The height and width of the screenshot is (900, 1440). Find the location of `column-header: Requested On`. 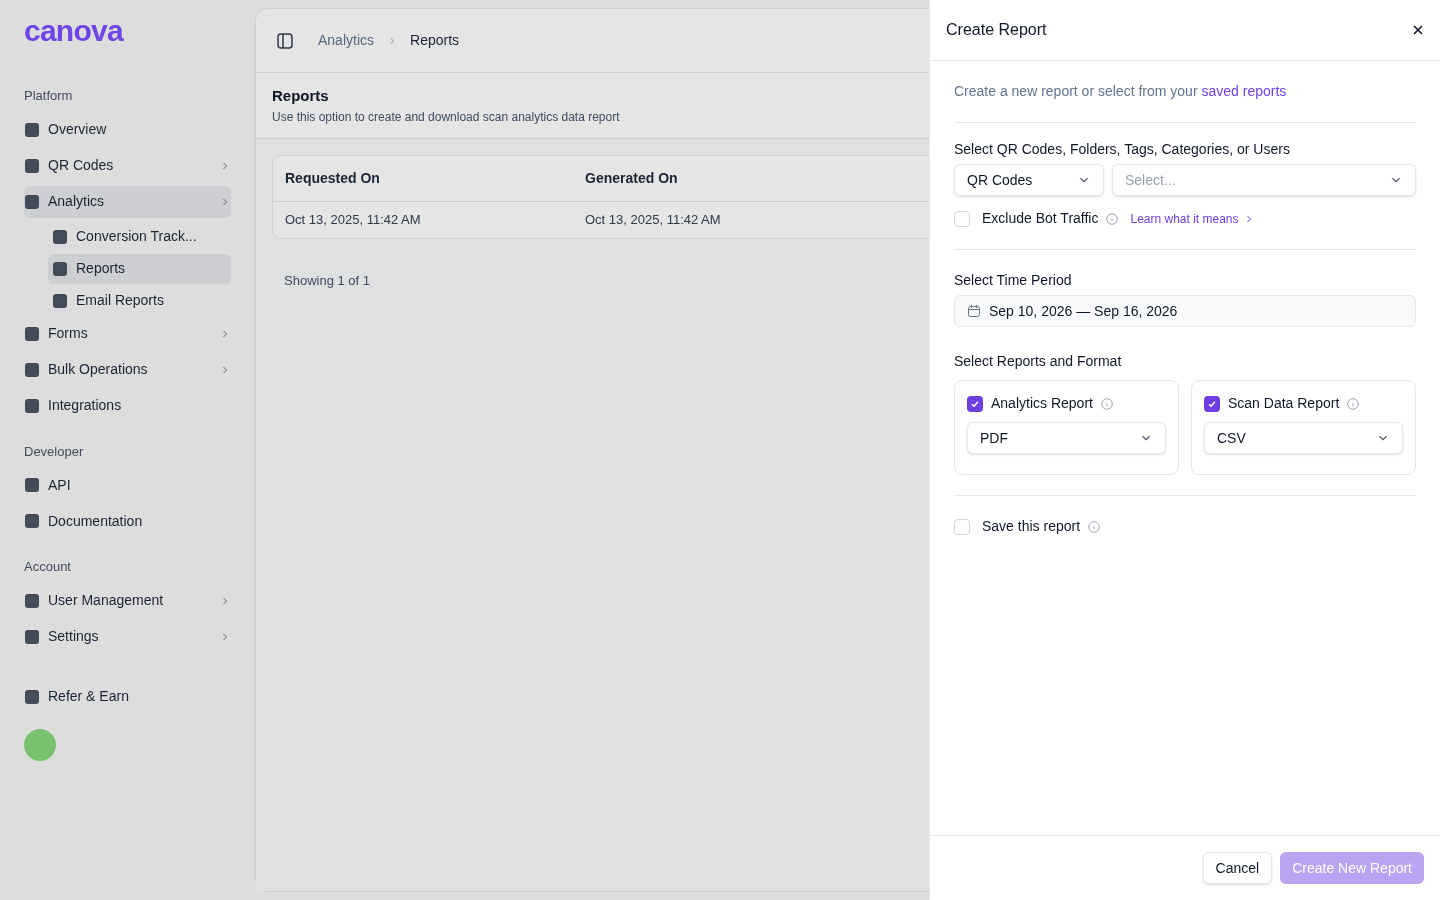

column-header: Requested On is located at coordinates (333, 178).